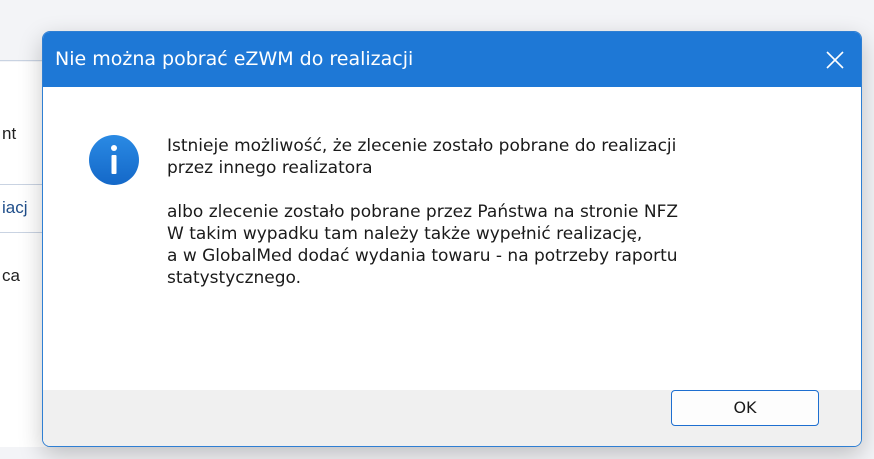  I want to click on info-icon, so click(114, 160).